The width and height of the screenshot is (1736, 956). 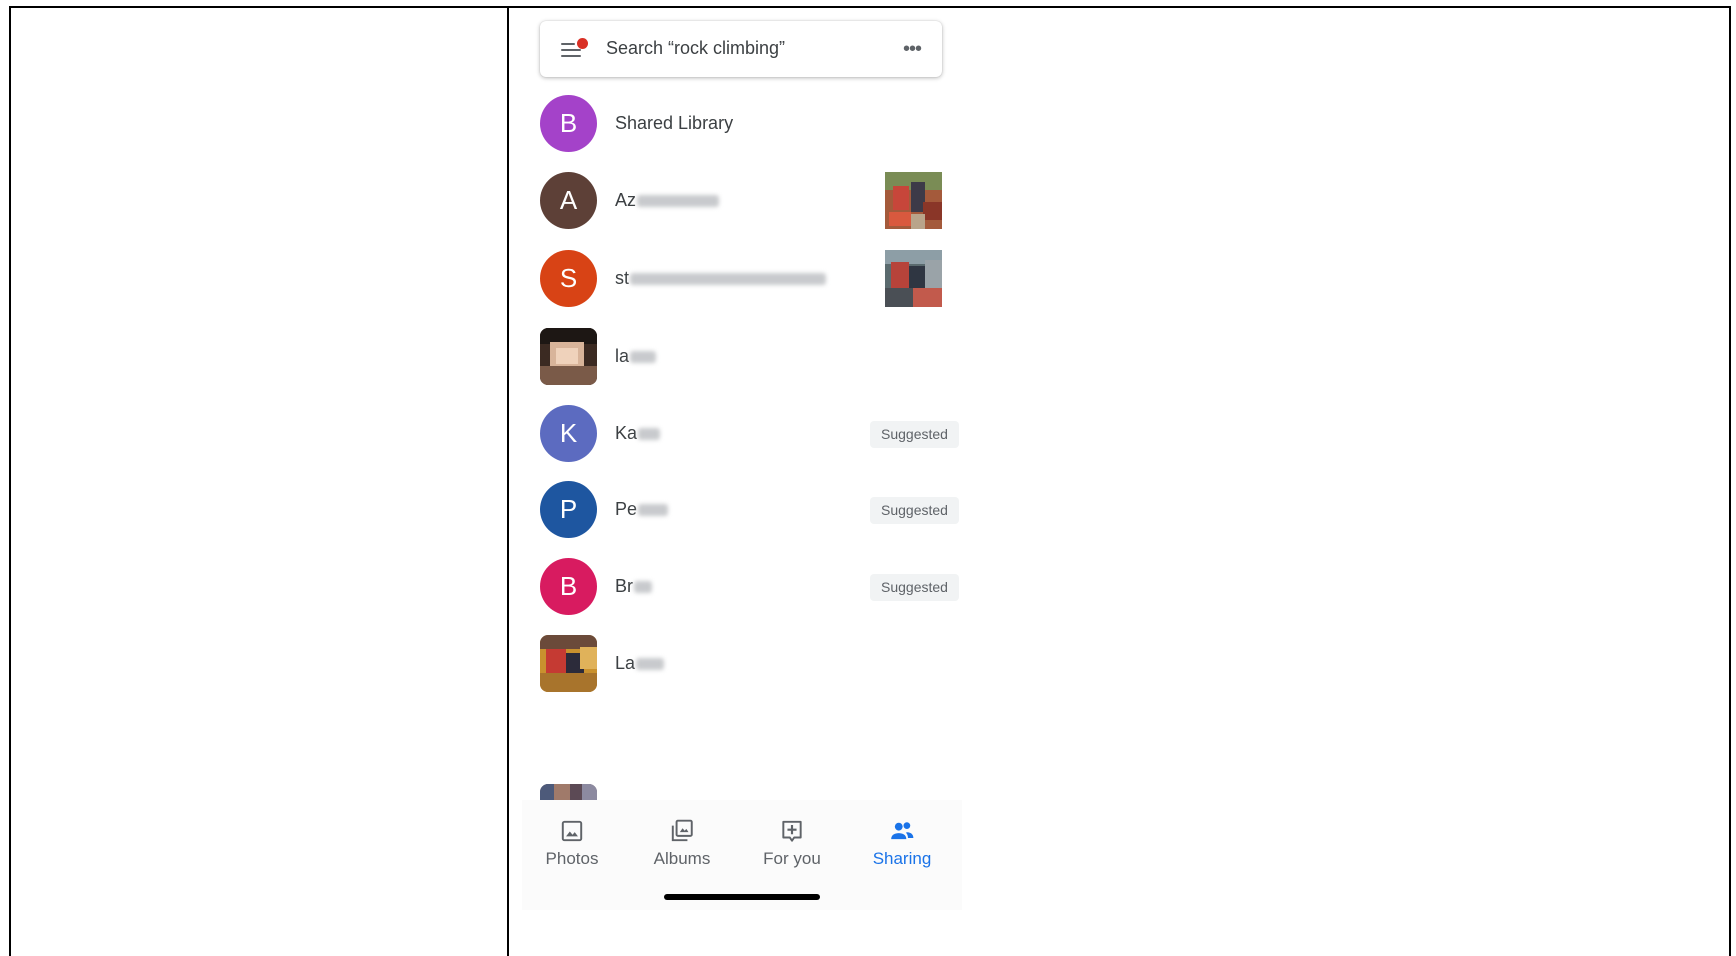 I want to click on nav-albums: Albums, so click(x=682, y=843).